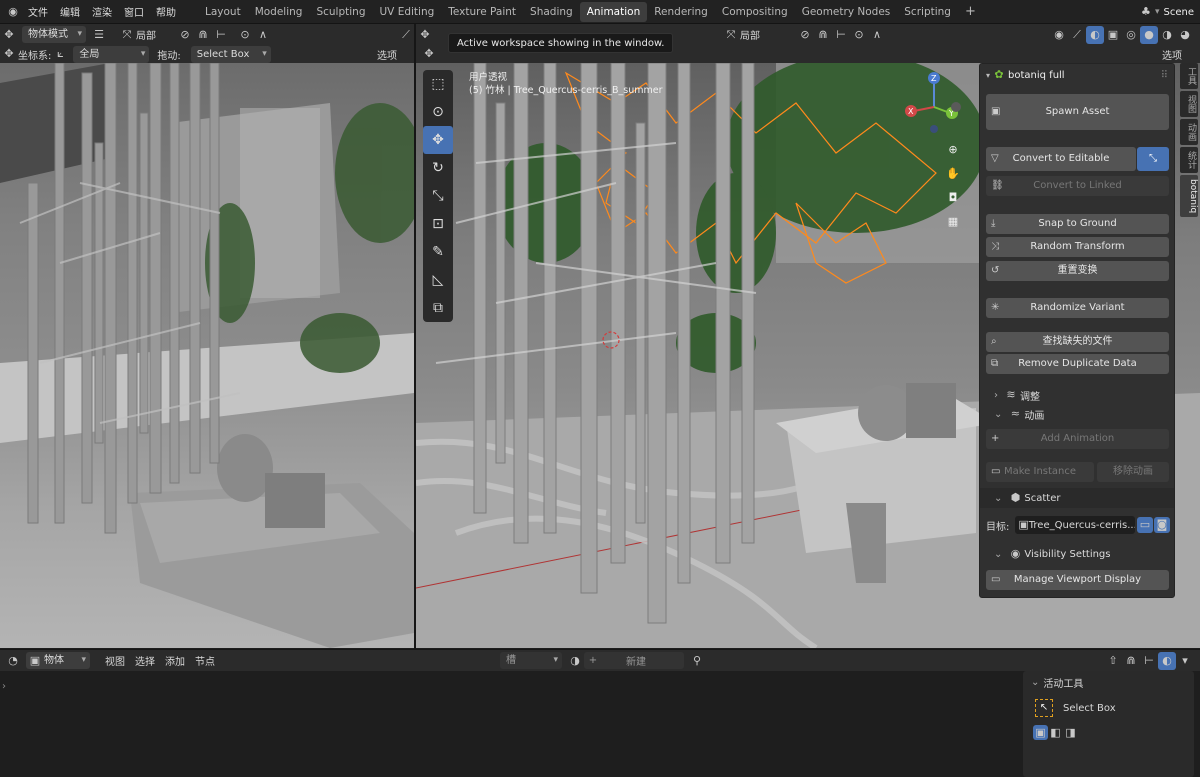  Describe the element at coordinates (953, 174) in the screenshot. I see `pan-hand-icon: ✋` at that location.